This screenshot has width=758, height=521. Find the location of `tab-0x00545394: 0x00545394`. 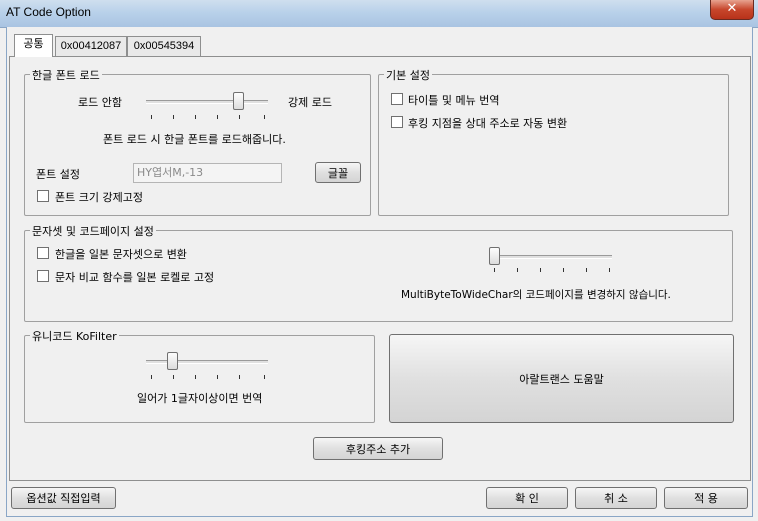

tab-0x00545394: 0x00545394 is located at coordinates (164, 46).